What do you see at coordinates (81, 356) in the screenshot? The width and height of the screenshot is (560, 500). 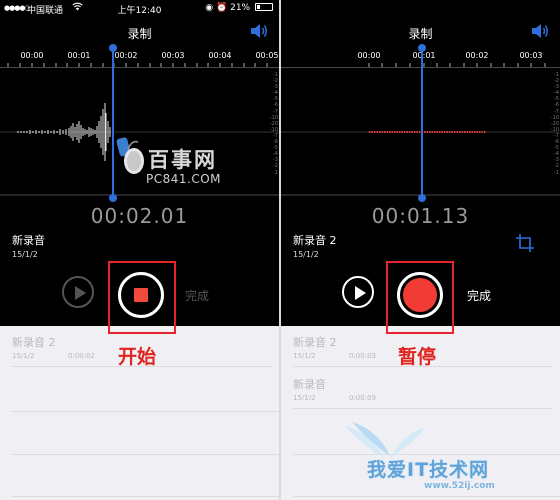 I see `list-item-duration: 0:00:02` at bounding box center [81, 356].